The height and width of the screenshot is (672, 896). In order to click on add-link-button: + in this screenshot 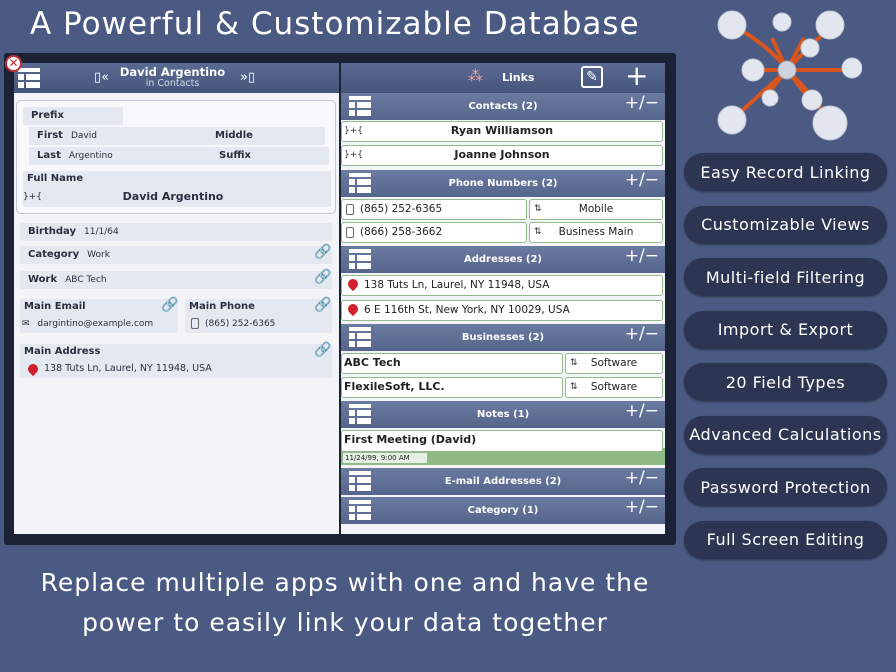, I will do `click(636, 77)`.